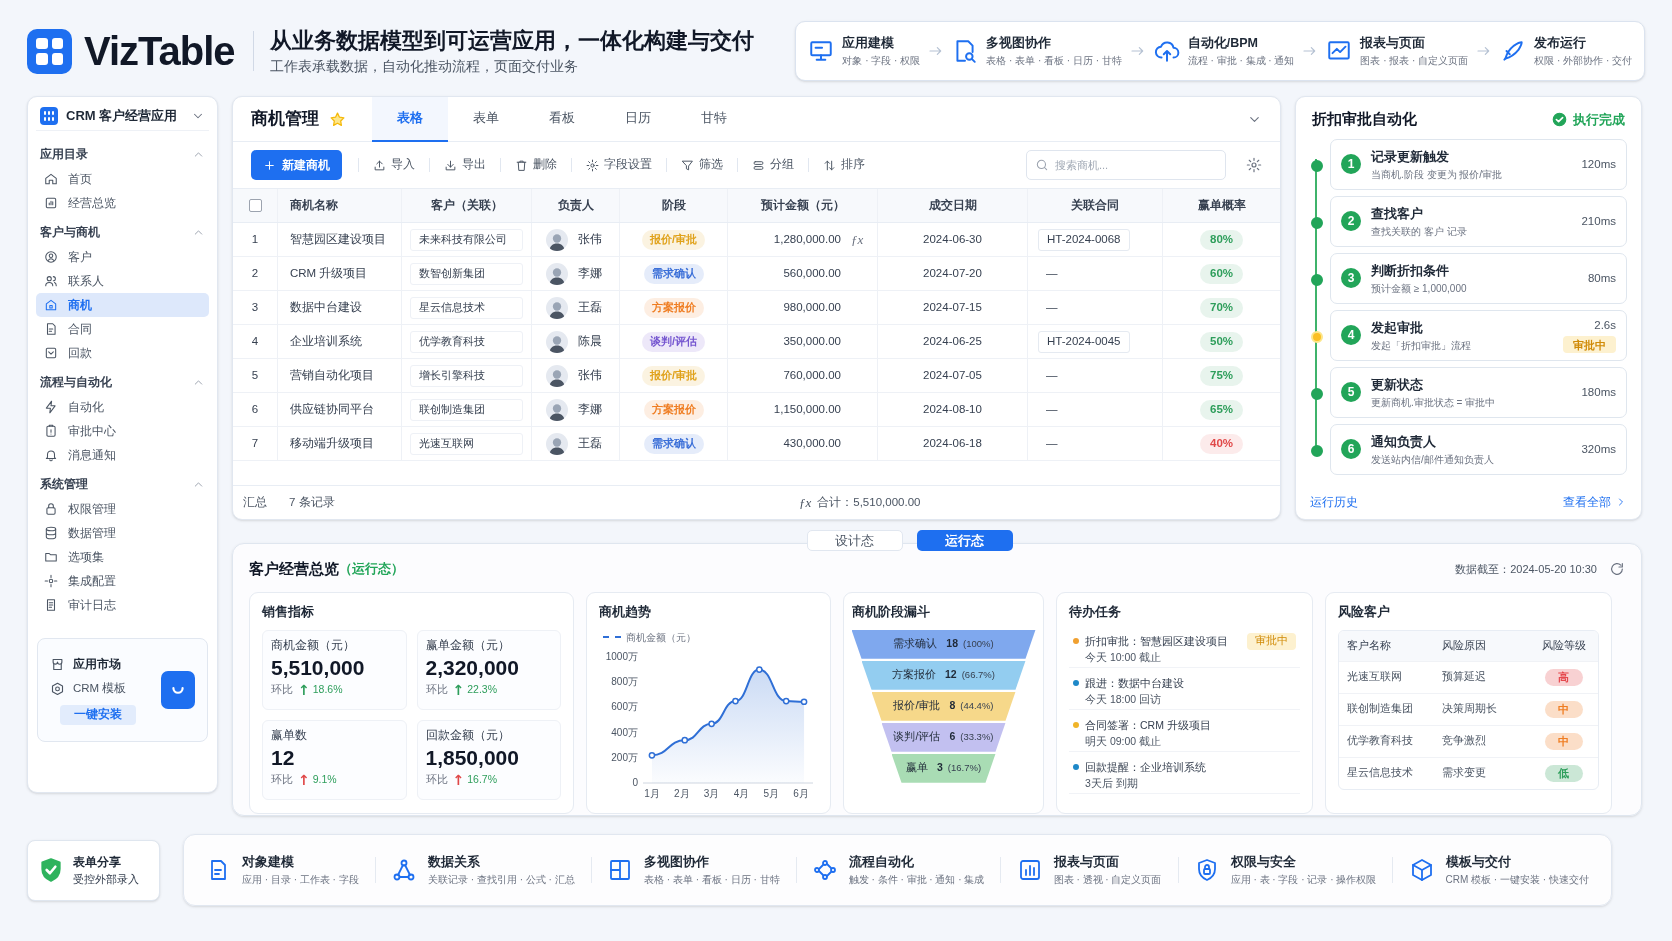 The height and width of the screenshot is (941, 1672). I want to click on feature-title: 对象建模, so click(269, 863).